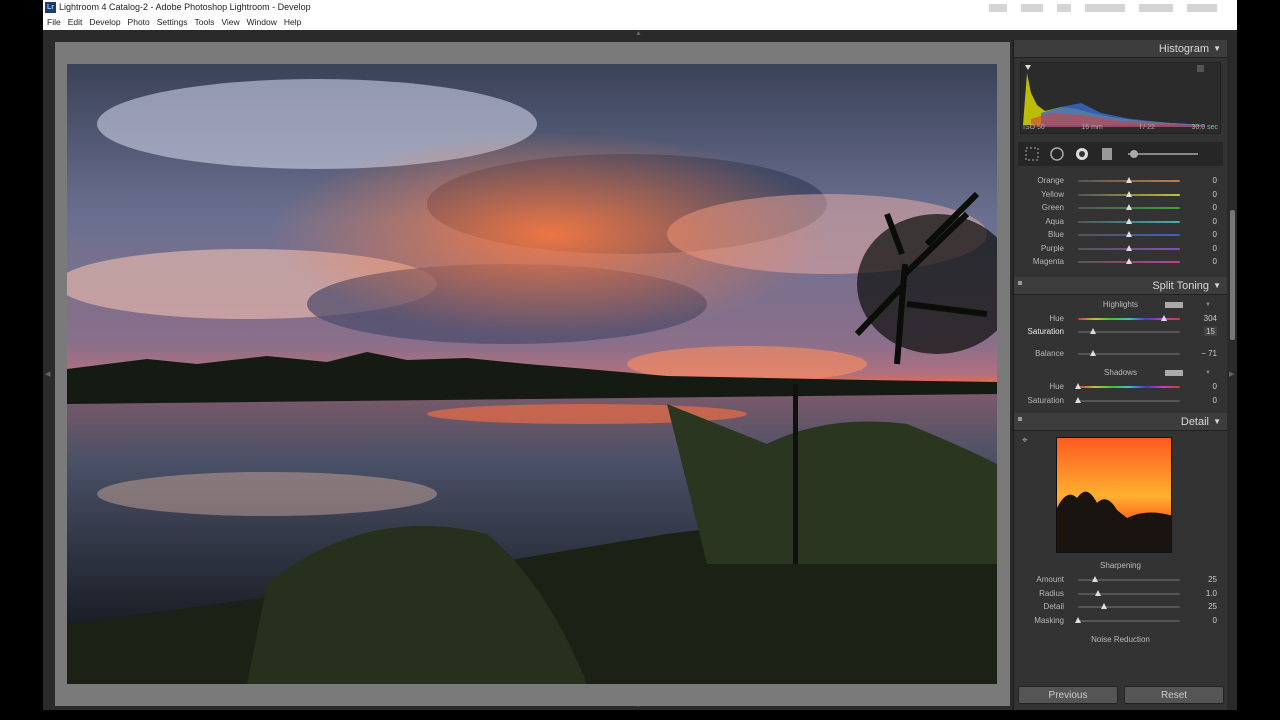 Image resolution: width=1280 pixels, height=720 pixels. Describe the element at coordinates (1120, 285) in the screenshot. I see `split-toning-header: Split Toning ▼` at that location.